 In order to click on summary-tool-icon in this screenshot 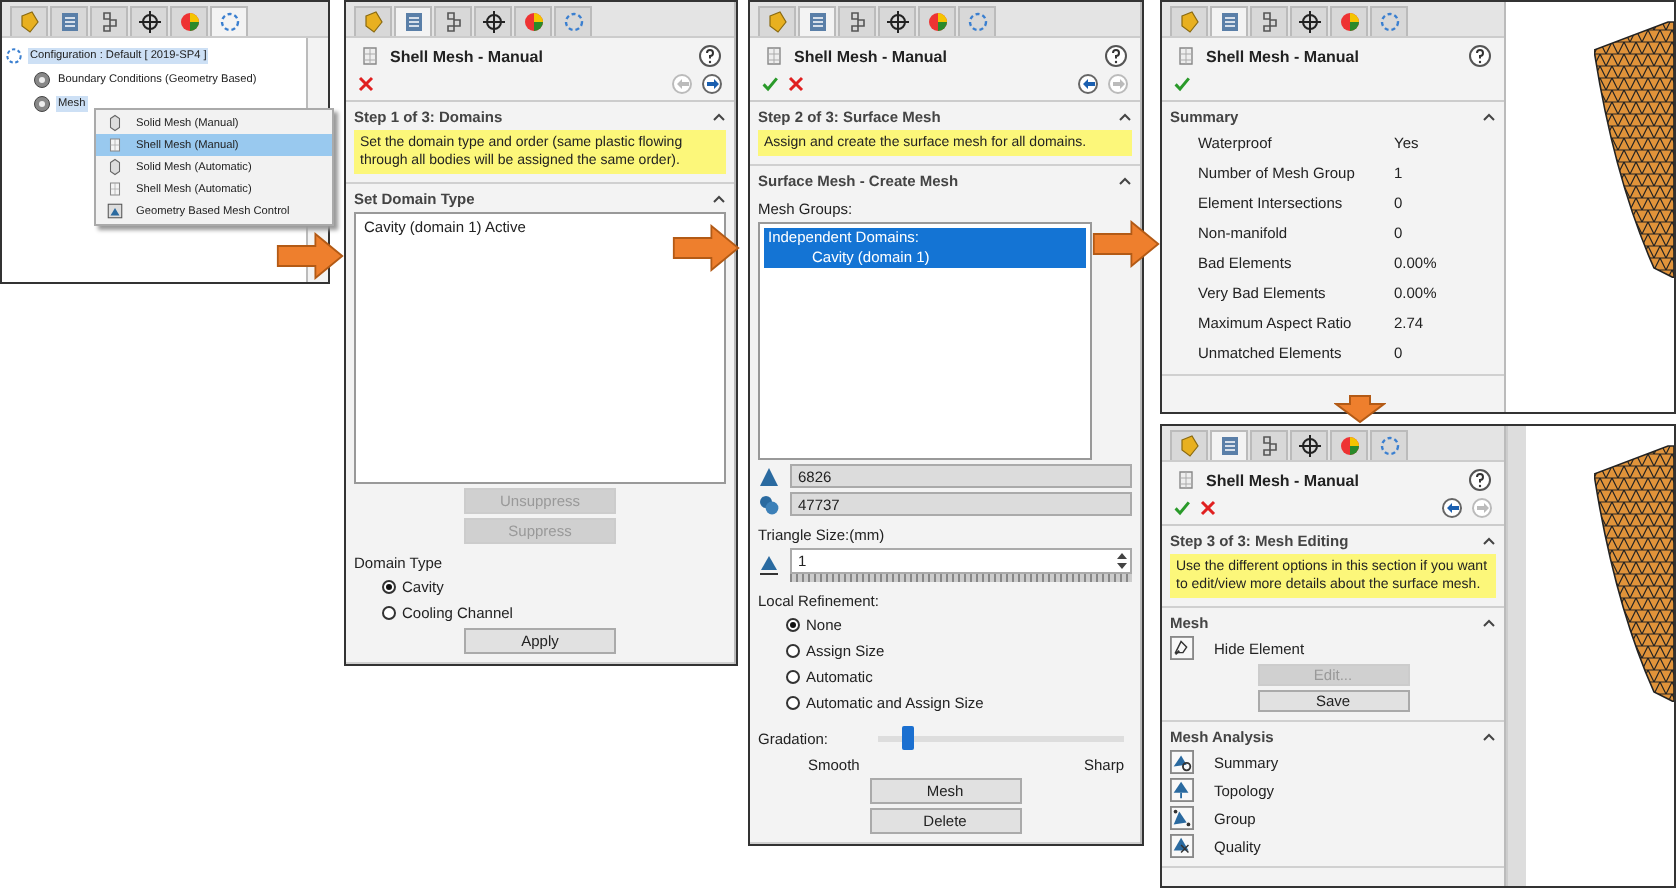, I will do `click(1182, 762)`.